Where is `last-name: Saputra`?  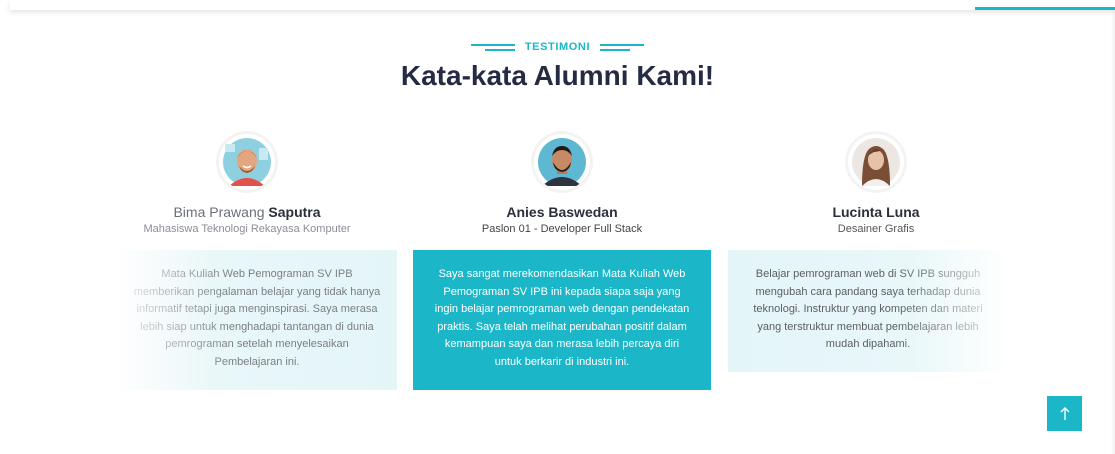
last-name: Saputra is located at coordinates (294, 212).